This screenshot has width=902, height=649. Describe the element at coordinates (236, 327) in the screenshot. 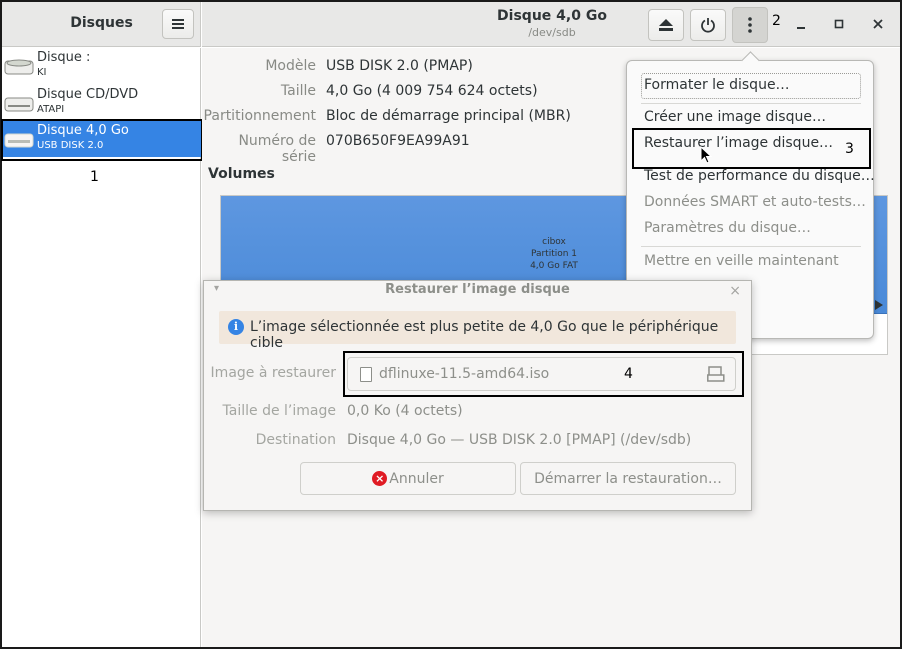

I see `info-icon: i` at that location.